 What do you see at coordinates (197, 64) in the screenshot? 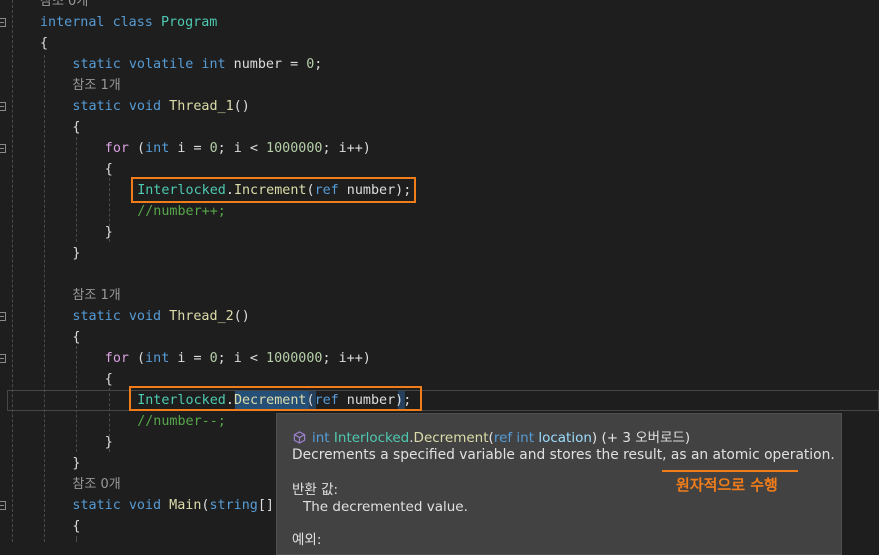
I see `code-line: static volatile int number = 0;` at bounding box center [197, 64].